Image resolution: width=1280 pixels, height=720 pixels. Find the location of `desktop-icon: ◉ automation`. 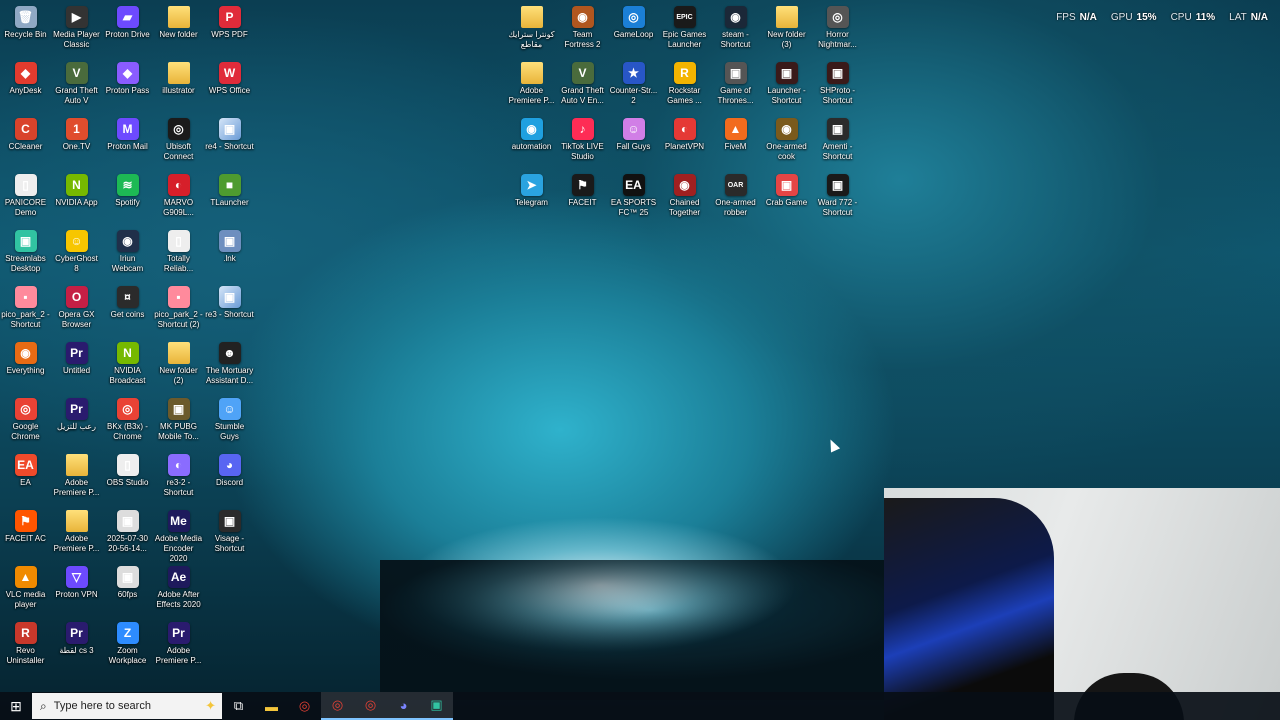

desktop-icon: ◉ automation is located at coordinates (531, 142).